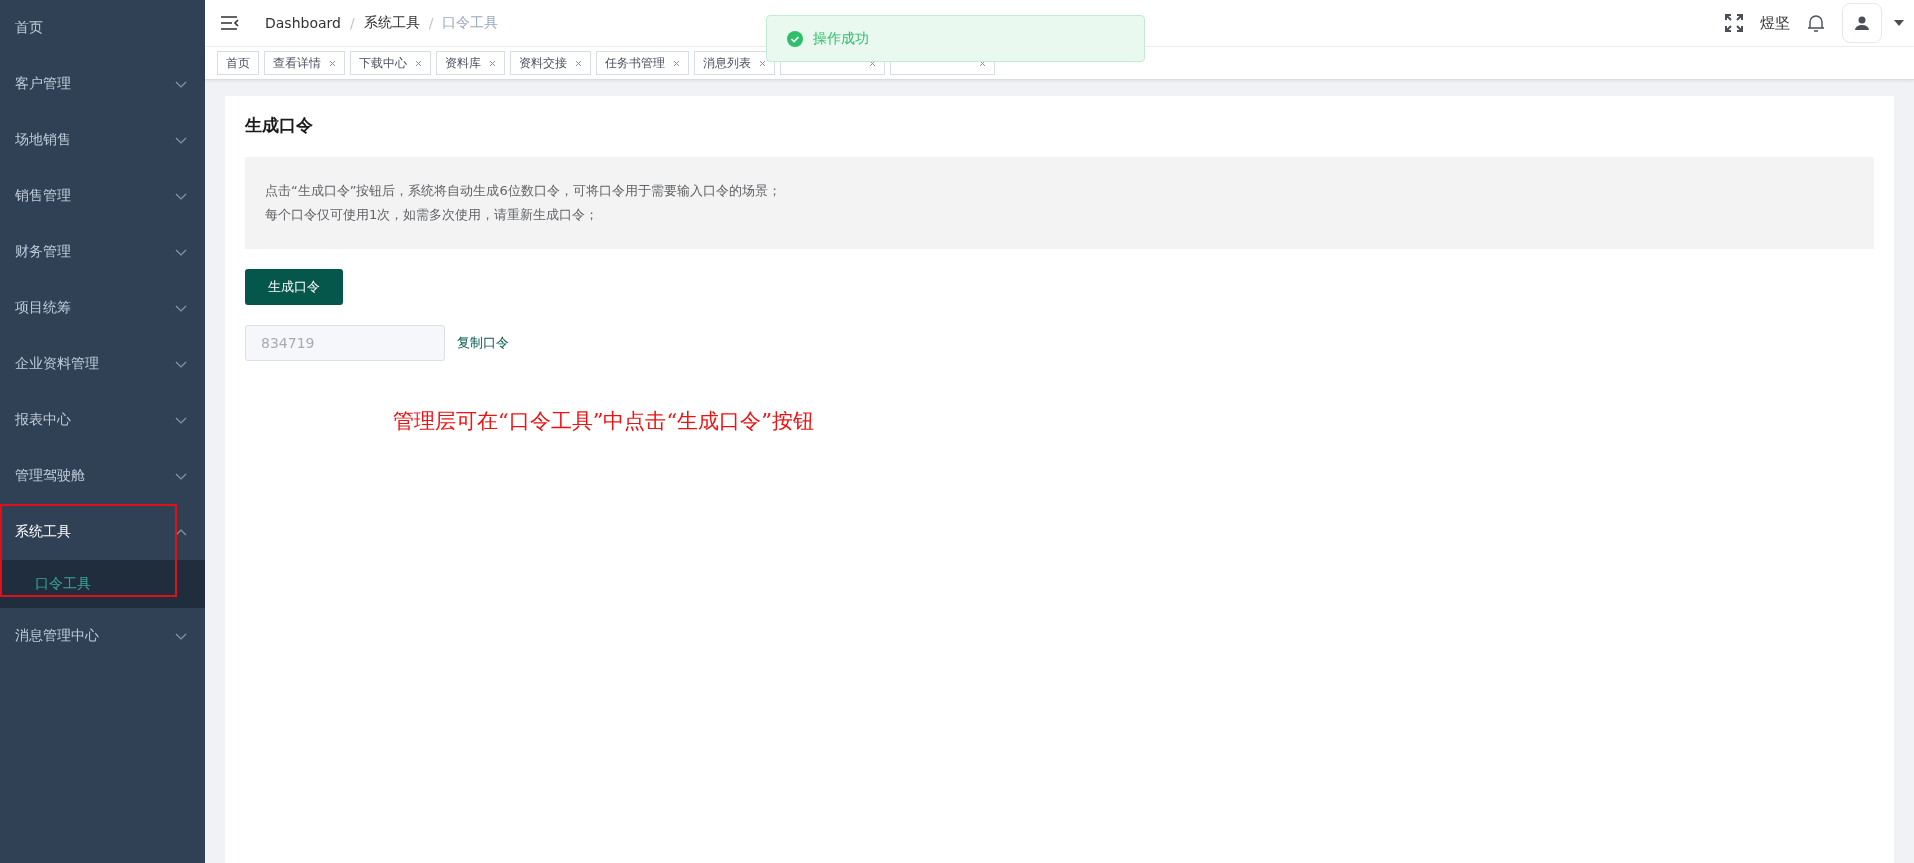 The image size is (1914, 863). I want to click on toast-message: 操作成功, so click(841, 38).